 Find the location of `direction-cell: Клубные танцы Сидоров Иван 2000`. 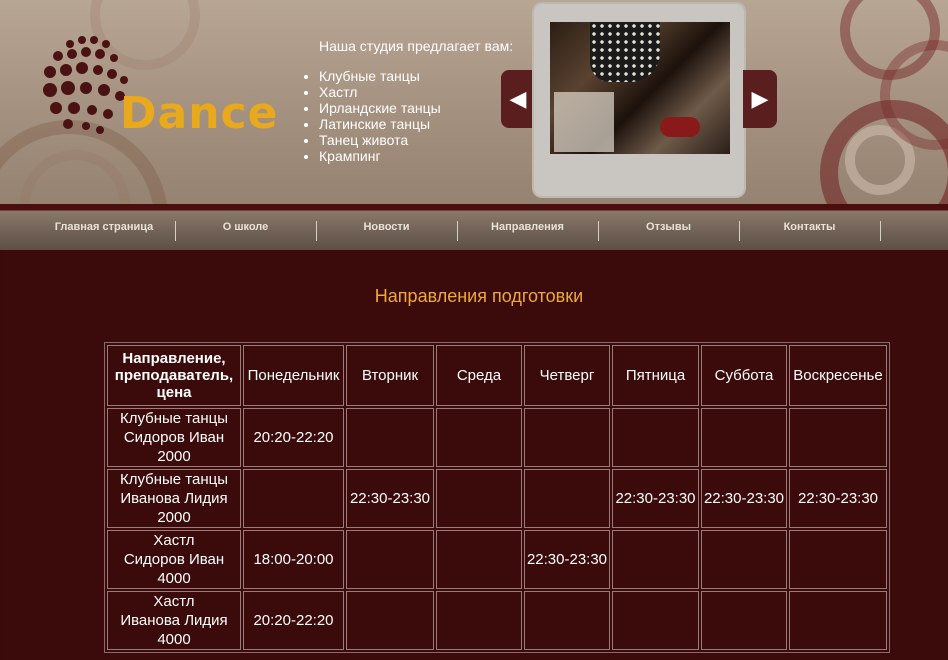

direction-cell: Клубные танцы Сидоров Иван 2000 is located at coordinates (174, 437).